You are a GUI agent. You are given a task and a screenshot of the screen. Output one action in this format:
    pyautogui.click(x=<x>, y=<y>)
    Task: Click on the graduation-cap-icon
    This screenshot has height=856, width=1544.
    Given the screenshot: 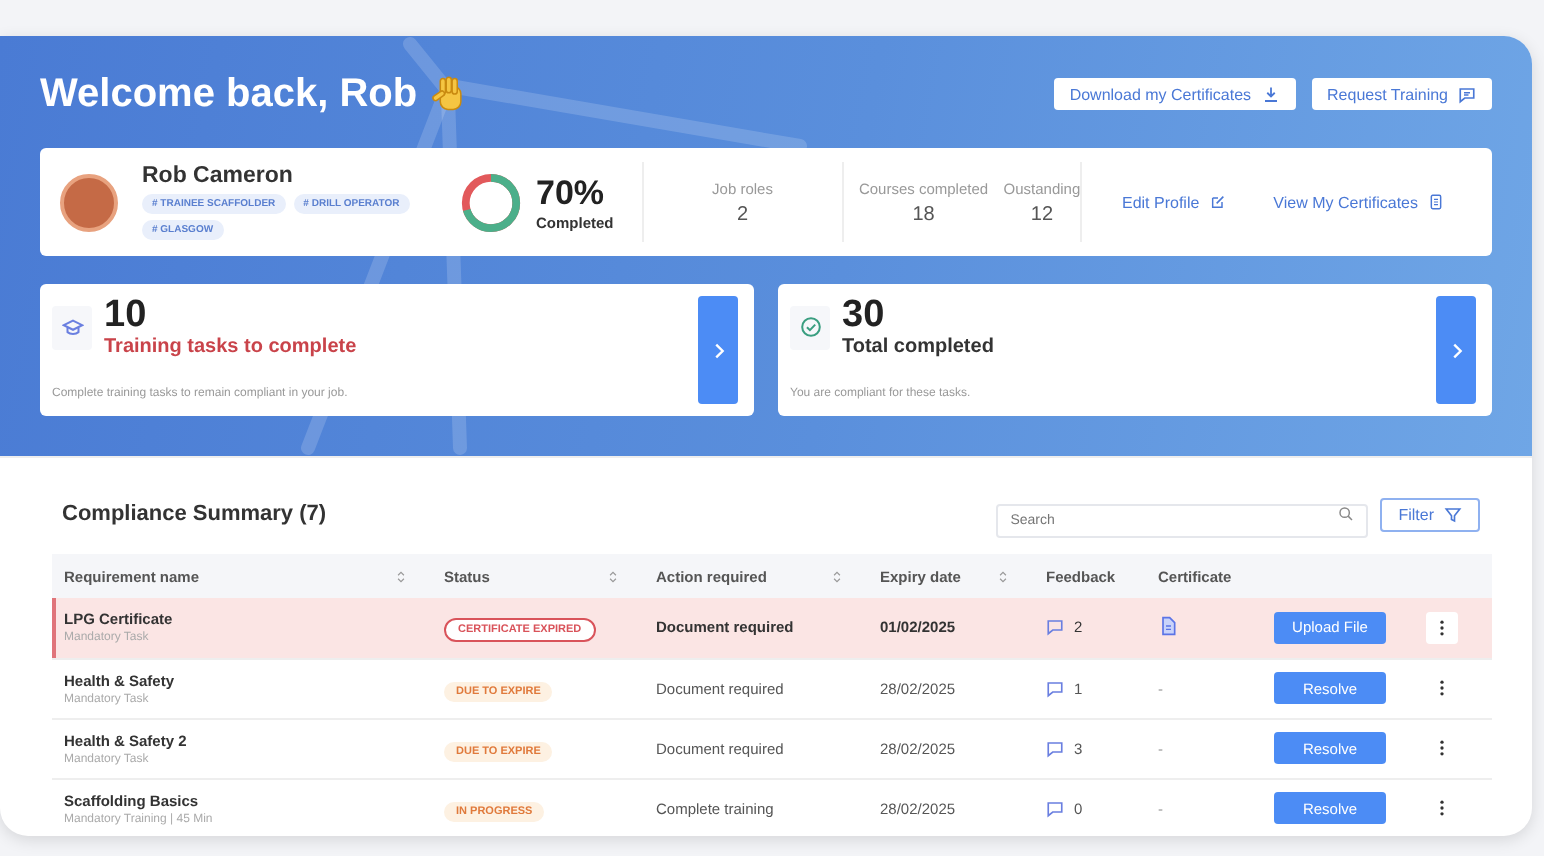 What is the action you would take?
    pyautogui.click(x=72, y=327)
    